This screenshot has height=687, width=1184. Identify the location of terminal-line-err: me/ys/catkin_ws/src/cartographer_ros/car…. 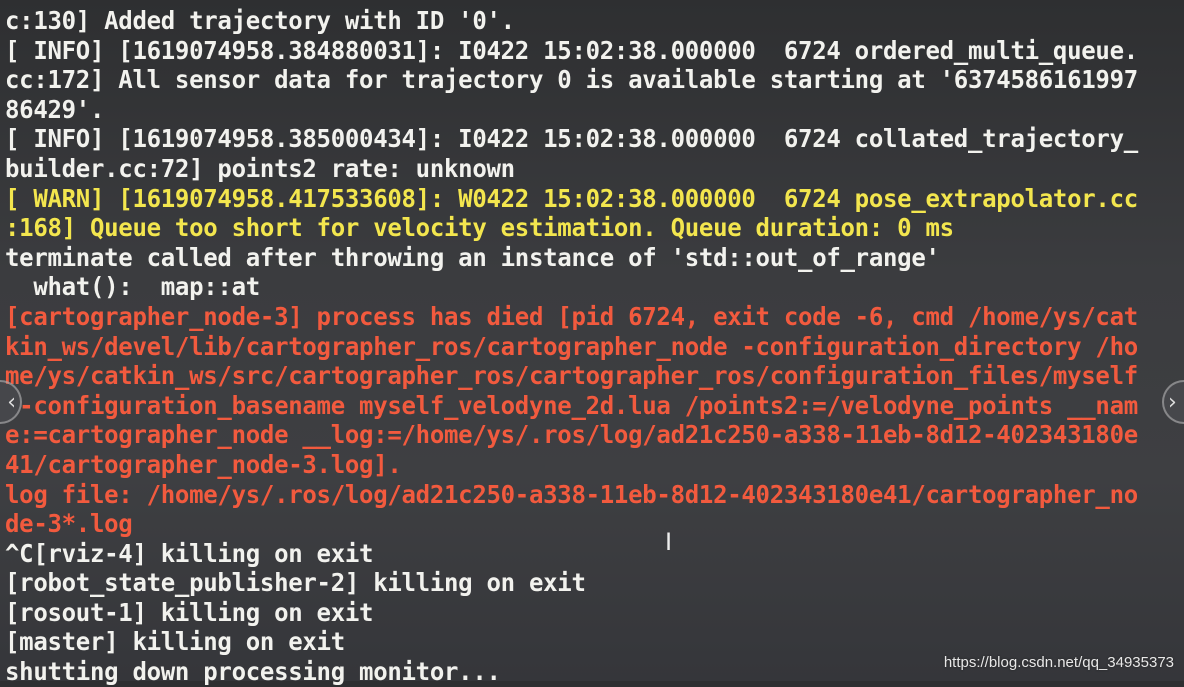
(571, 376).